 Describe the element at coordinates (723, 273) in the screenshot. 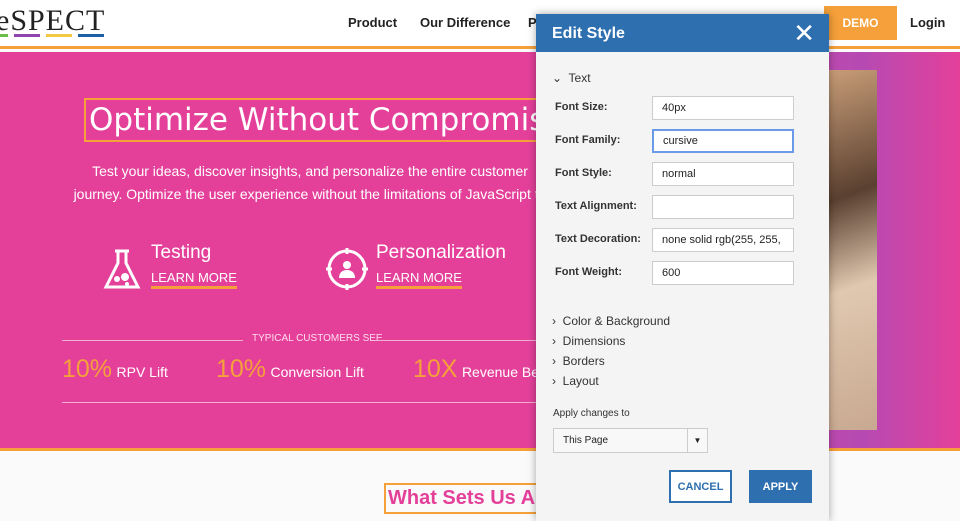

I see `font-weight-input` at that location.